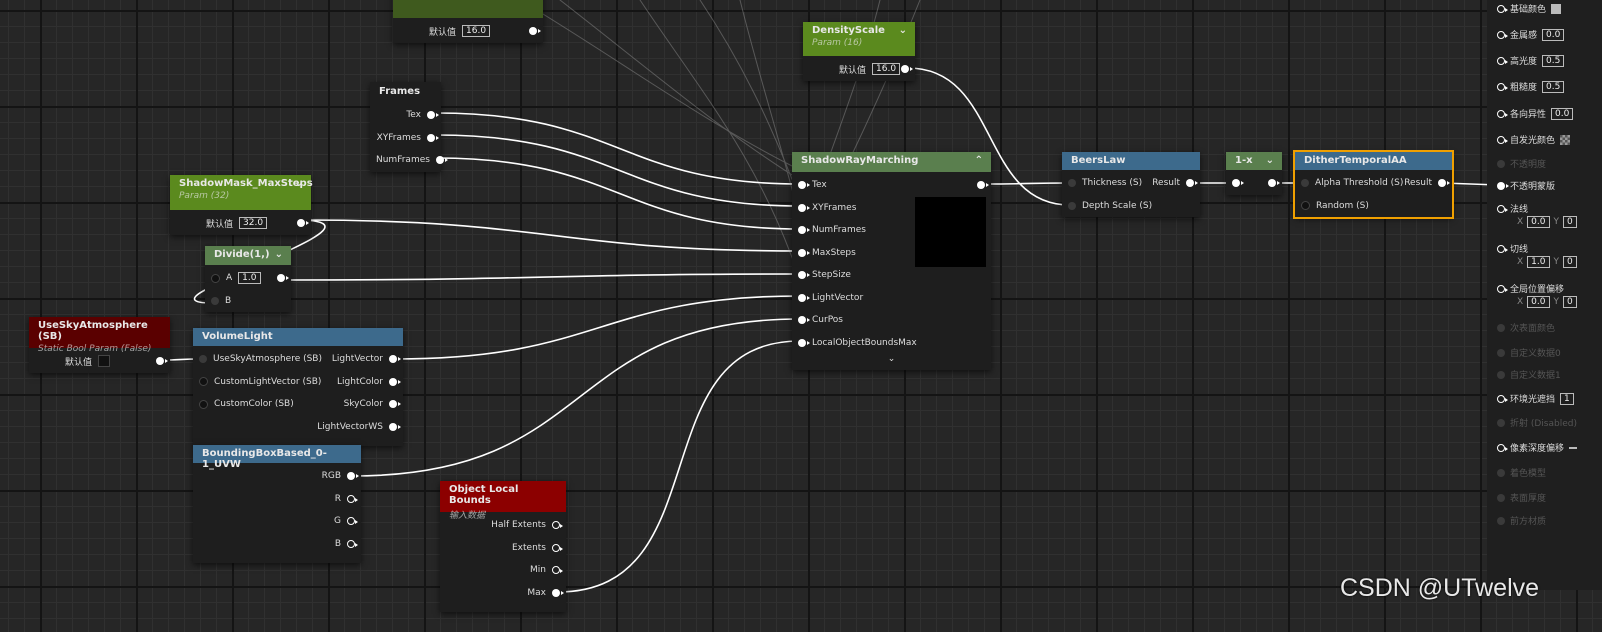 The width and height of the screenshot is (1602, 632). I want to click on color-swatch, so click(1565, 139).